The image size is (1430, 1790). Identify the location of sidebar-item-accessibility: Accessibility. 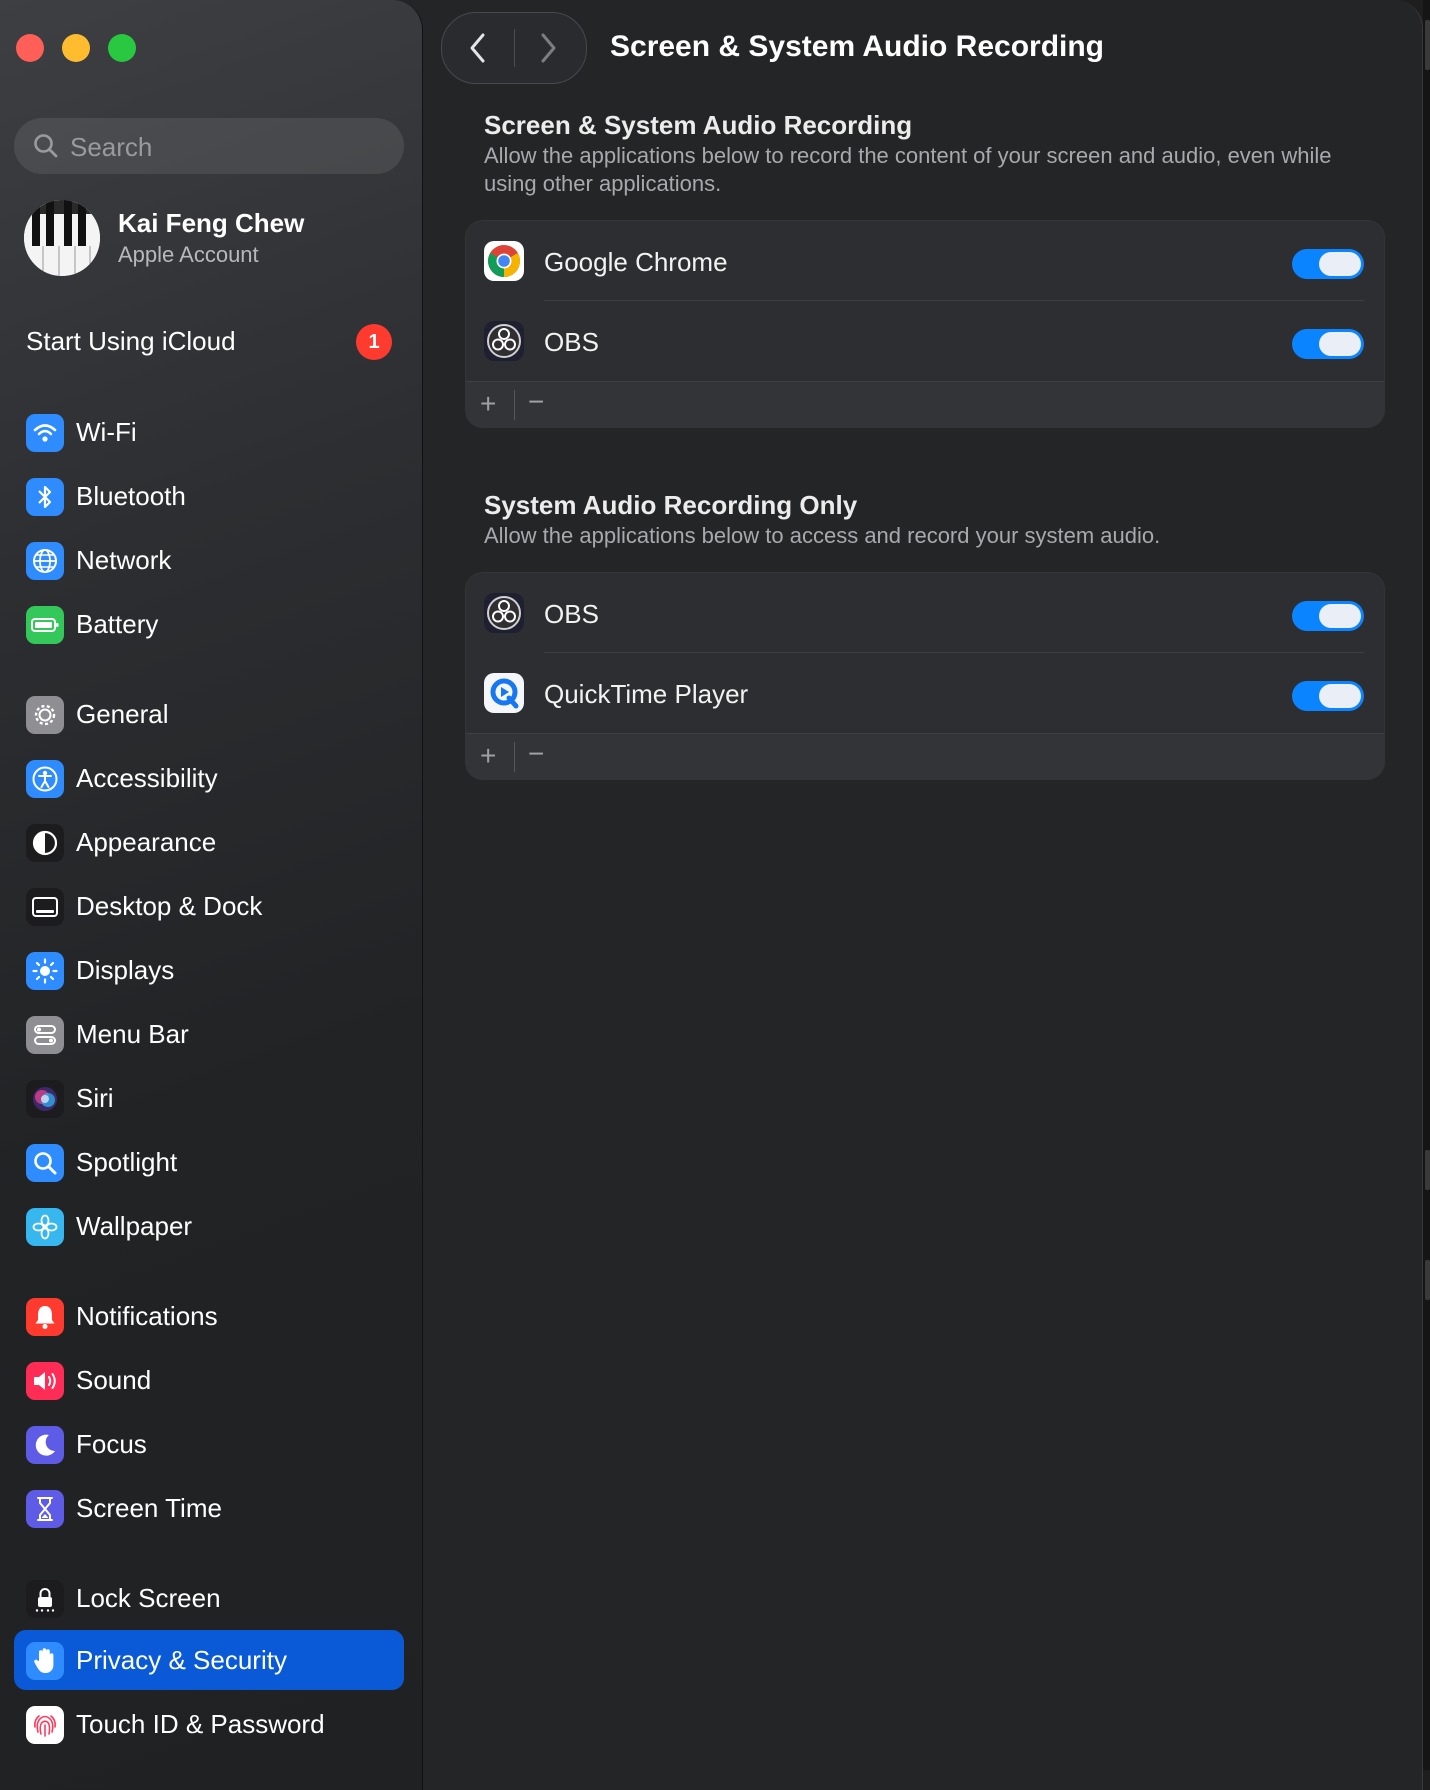
(209, 778).